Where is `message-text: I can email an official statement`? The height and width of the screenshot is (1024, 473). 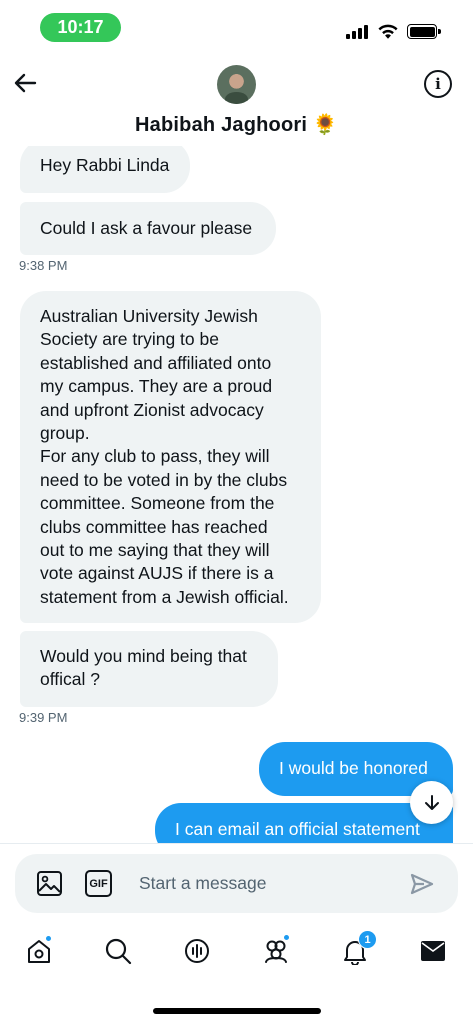 message-text: I can email an official statement is located at coordinates (297, 829).